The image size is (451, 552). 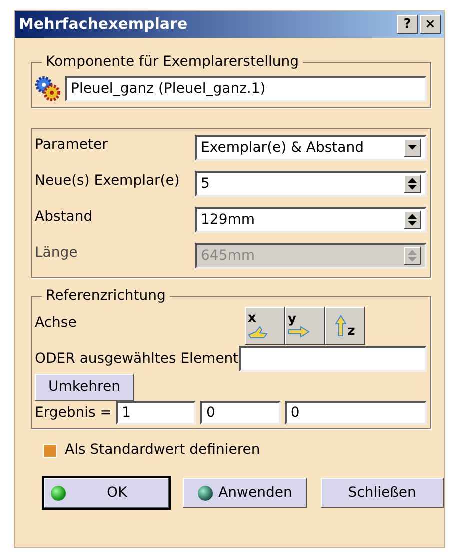 I want to click on spinner-field: 5, so click(x=311, y=184).